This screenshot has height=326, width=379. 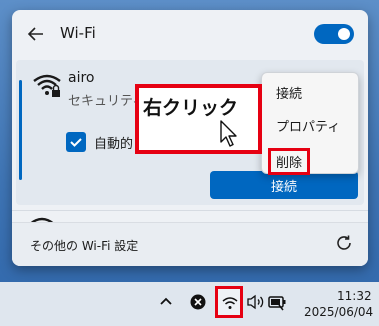 What do you see at coordinates (47, 85) in the screenshot?
I see `wifi-secured-icon` at bounding box center [47, 85].